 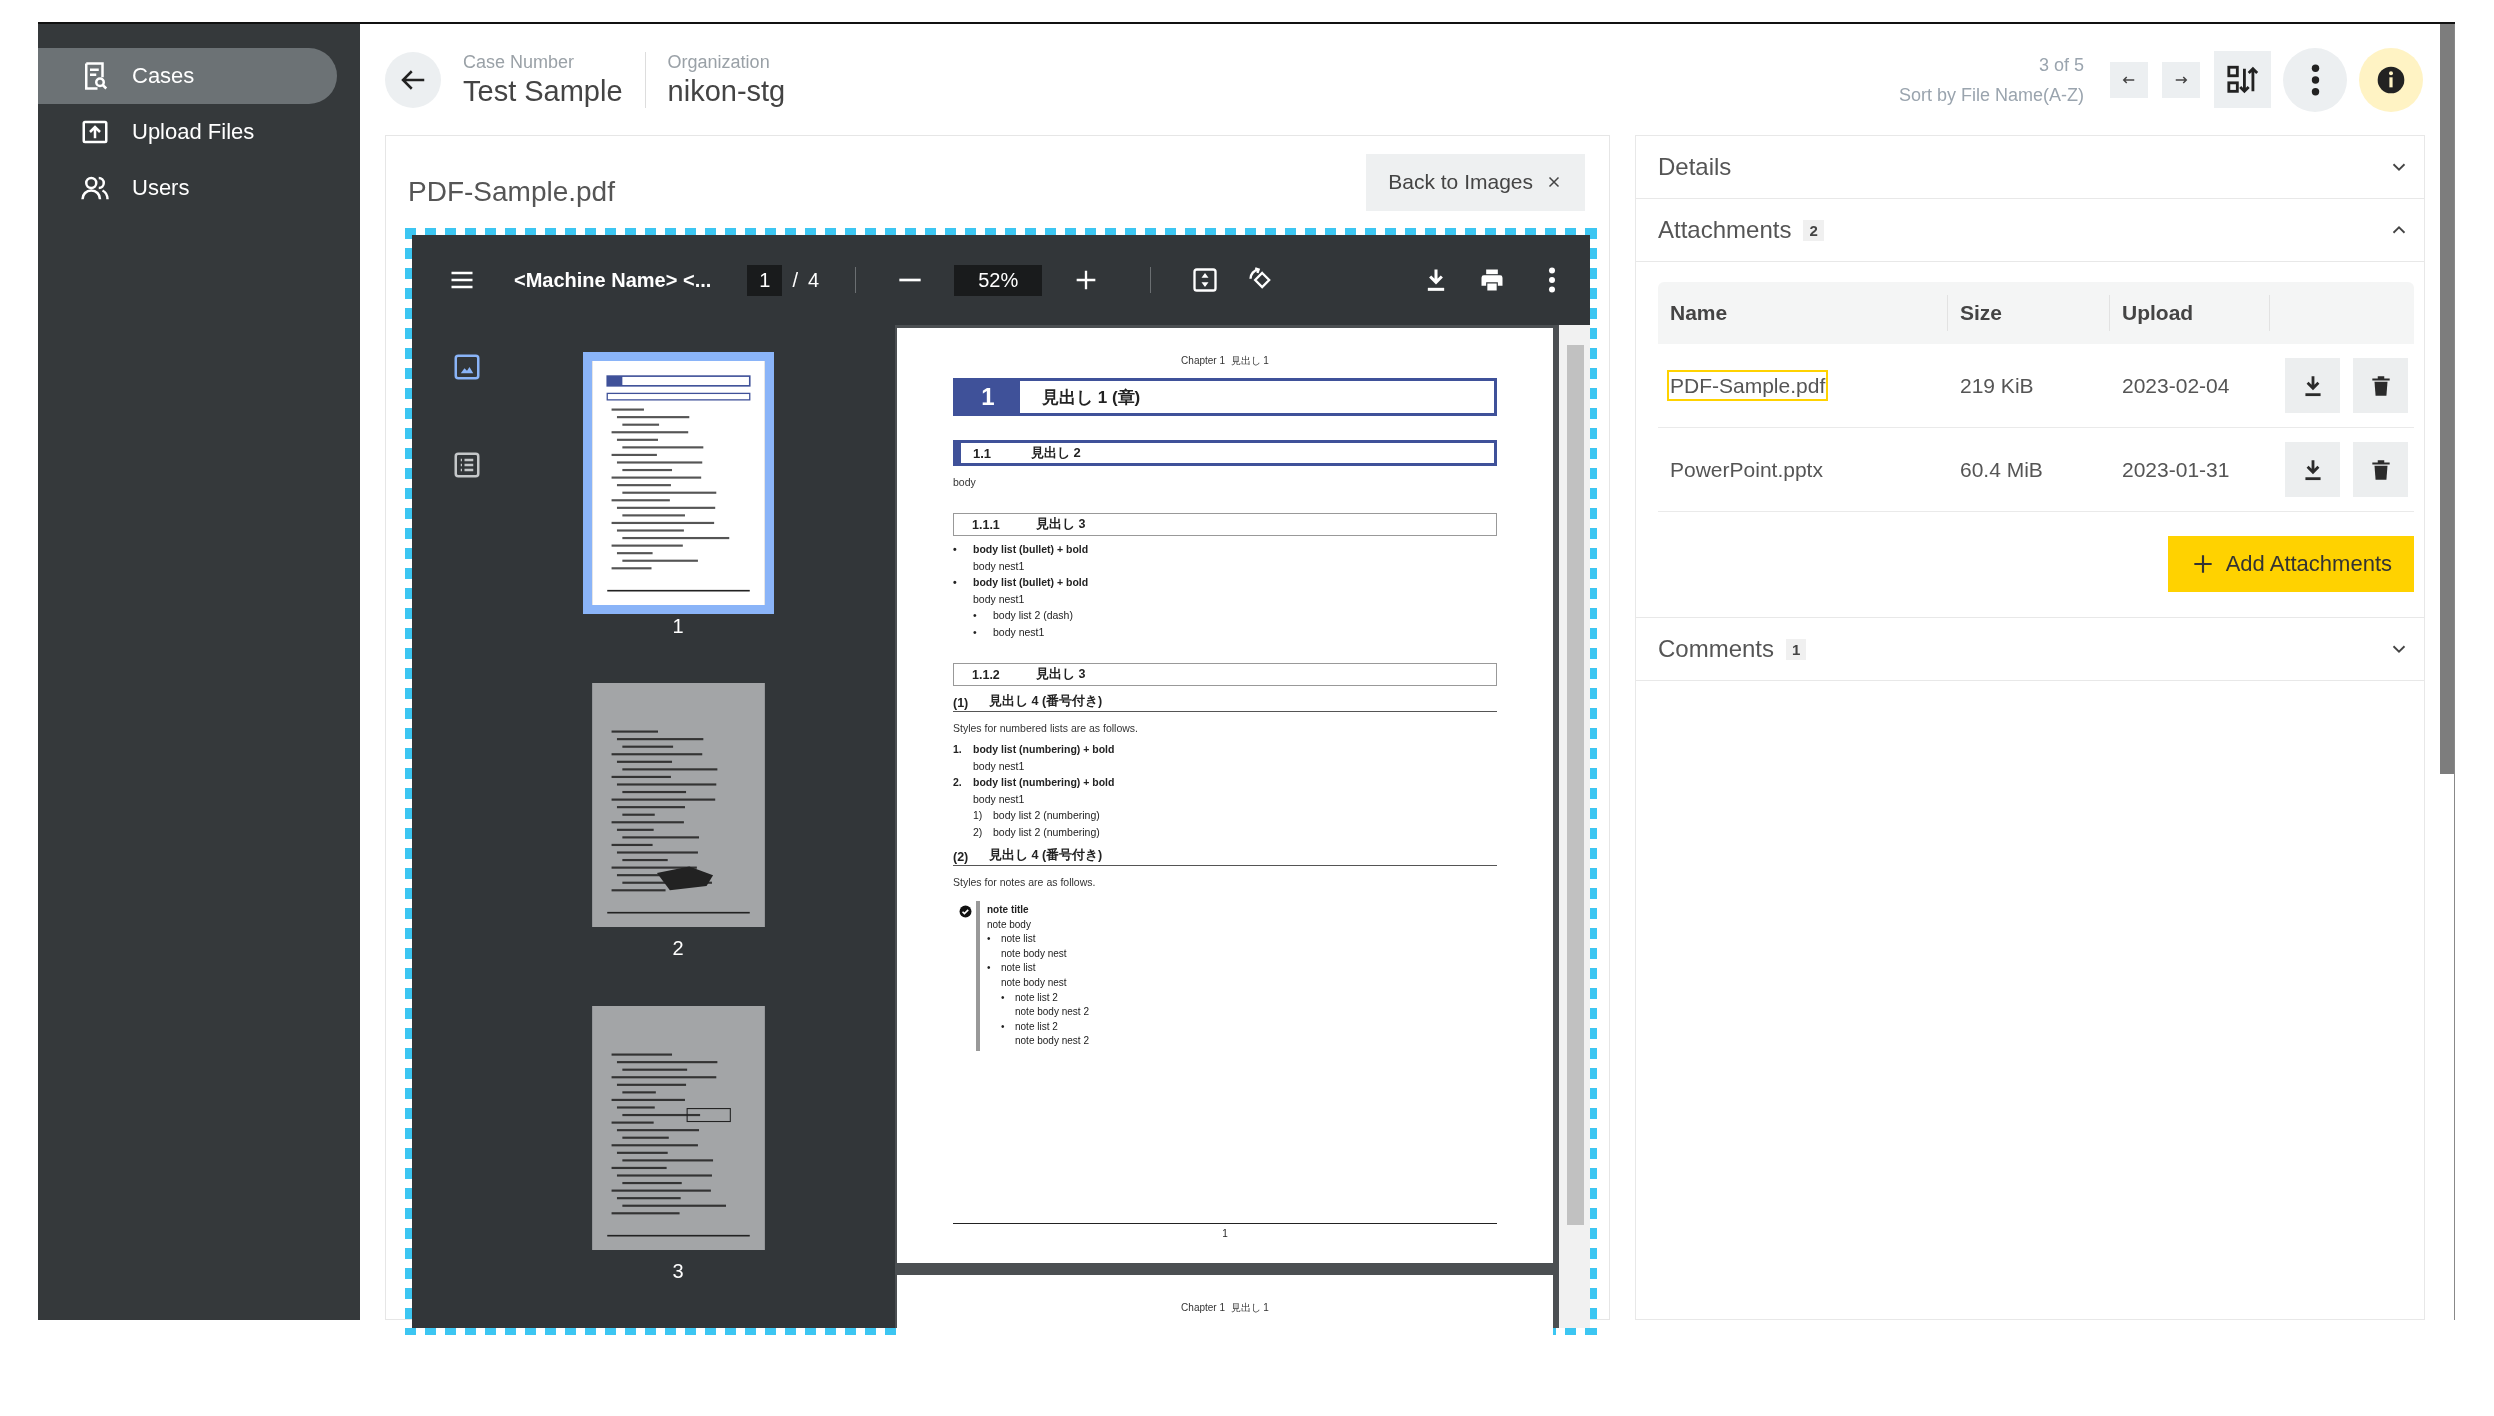 I want to click on page-input: 1, so click(x=765, y=280).